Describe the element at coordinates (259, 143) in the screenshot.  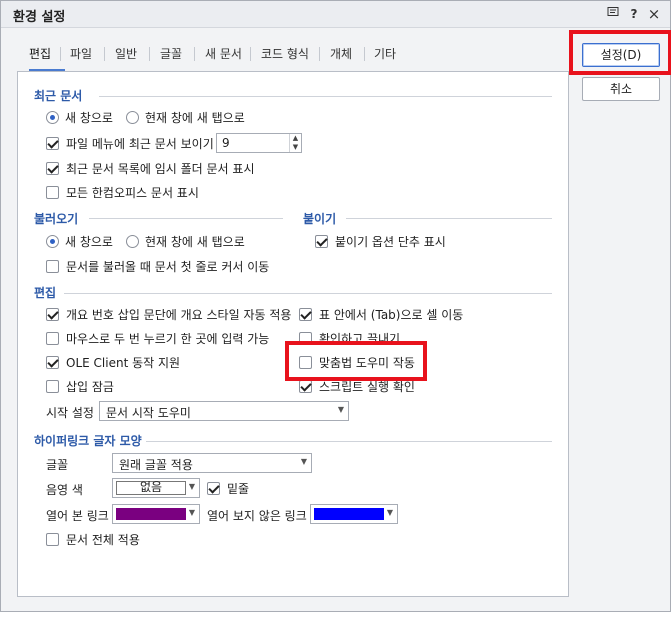
I see `recent-count-spinner: 9 ▲ ▼` at that location.